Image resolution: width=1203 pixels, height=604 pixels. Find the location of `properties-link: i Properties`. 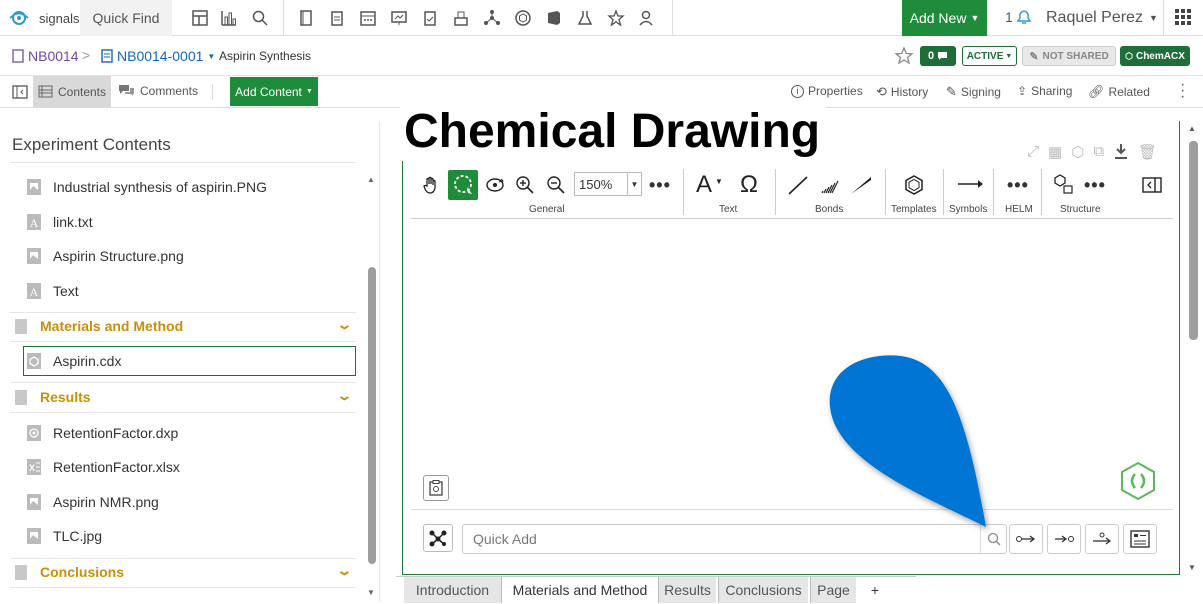

properties-link: i Properties is located at coordinates (827, 91).